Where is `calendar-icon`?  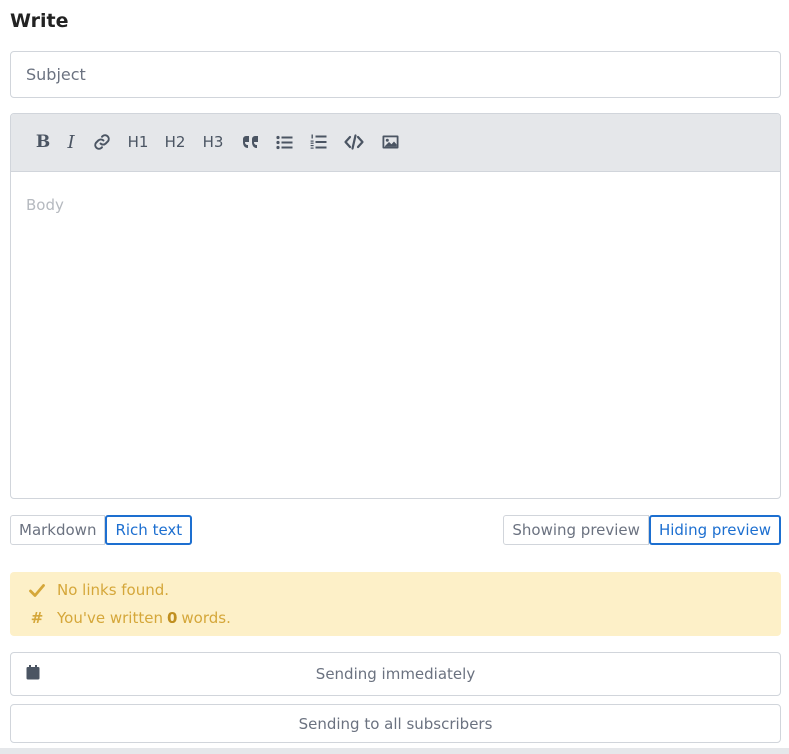 calendar-icon is located at coordinates (33, 674).